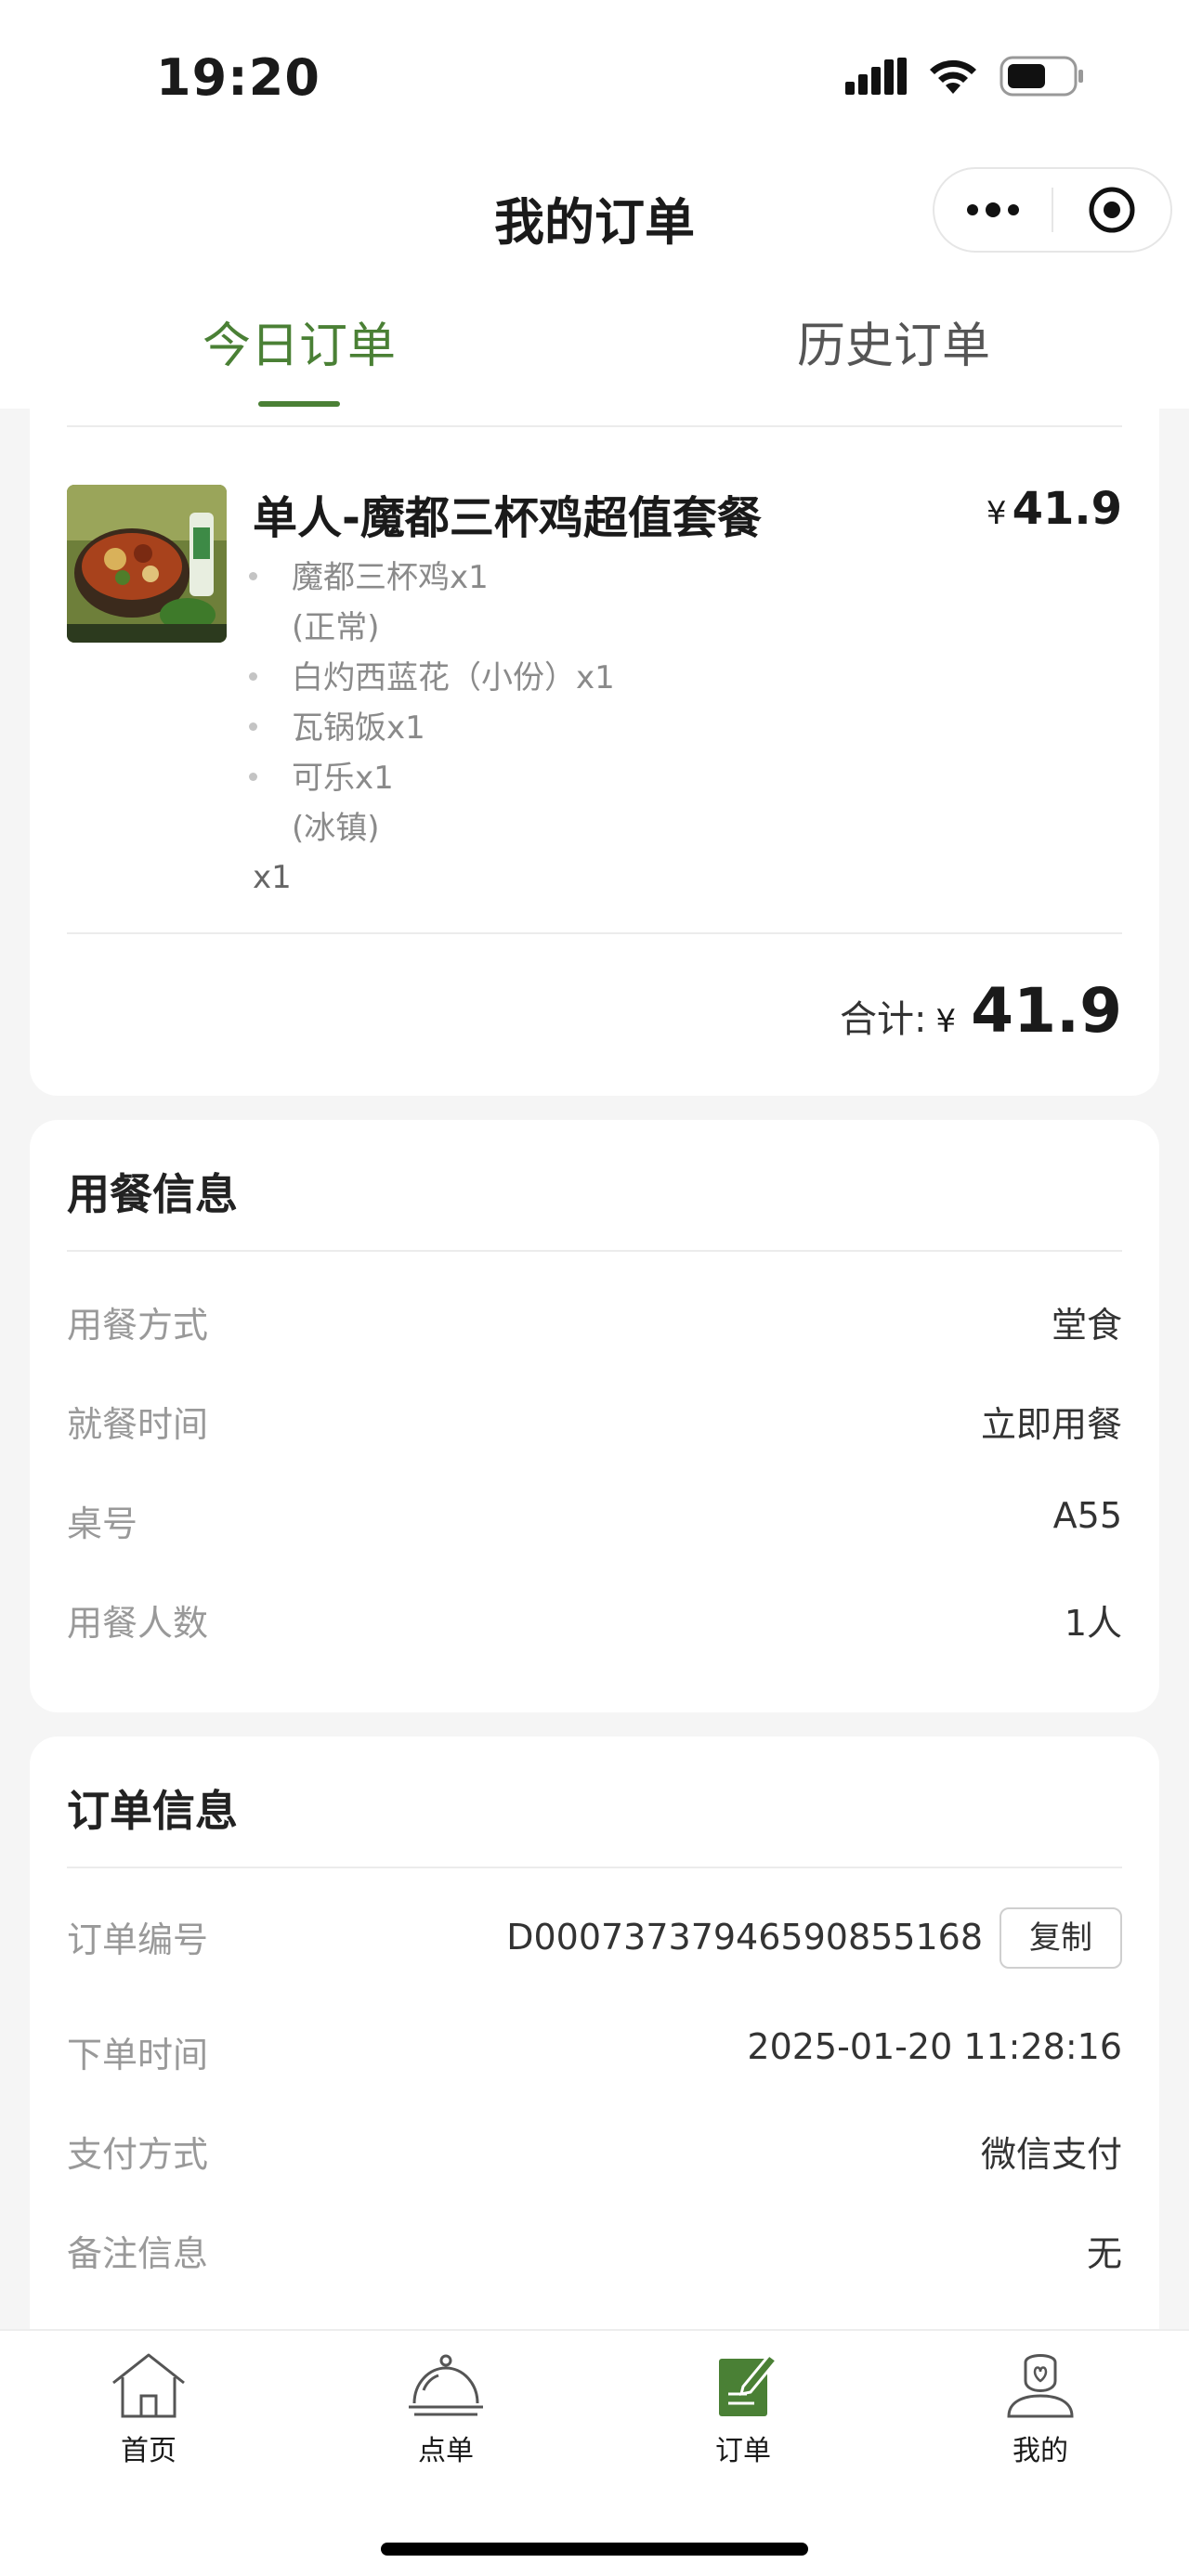  I want to click on payment-method-label: 支付方式, so click(138, 2155).